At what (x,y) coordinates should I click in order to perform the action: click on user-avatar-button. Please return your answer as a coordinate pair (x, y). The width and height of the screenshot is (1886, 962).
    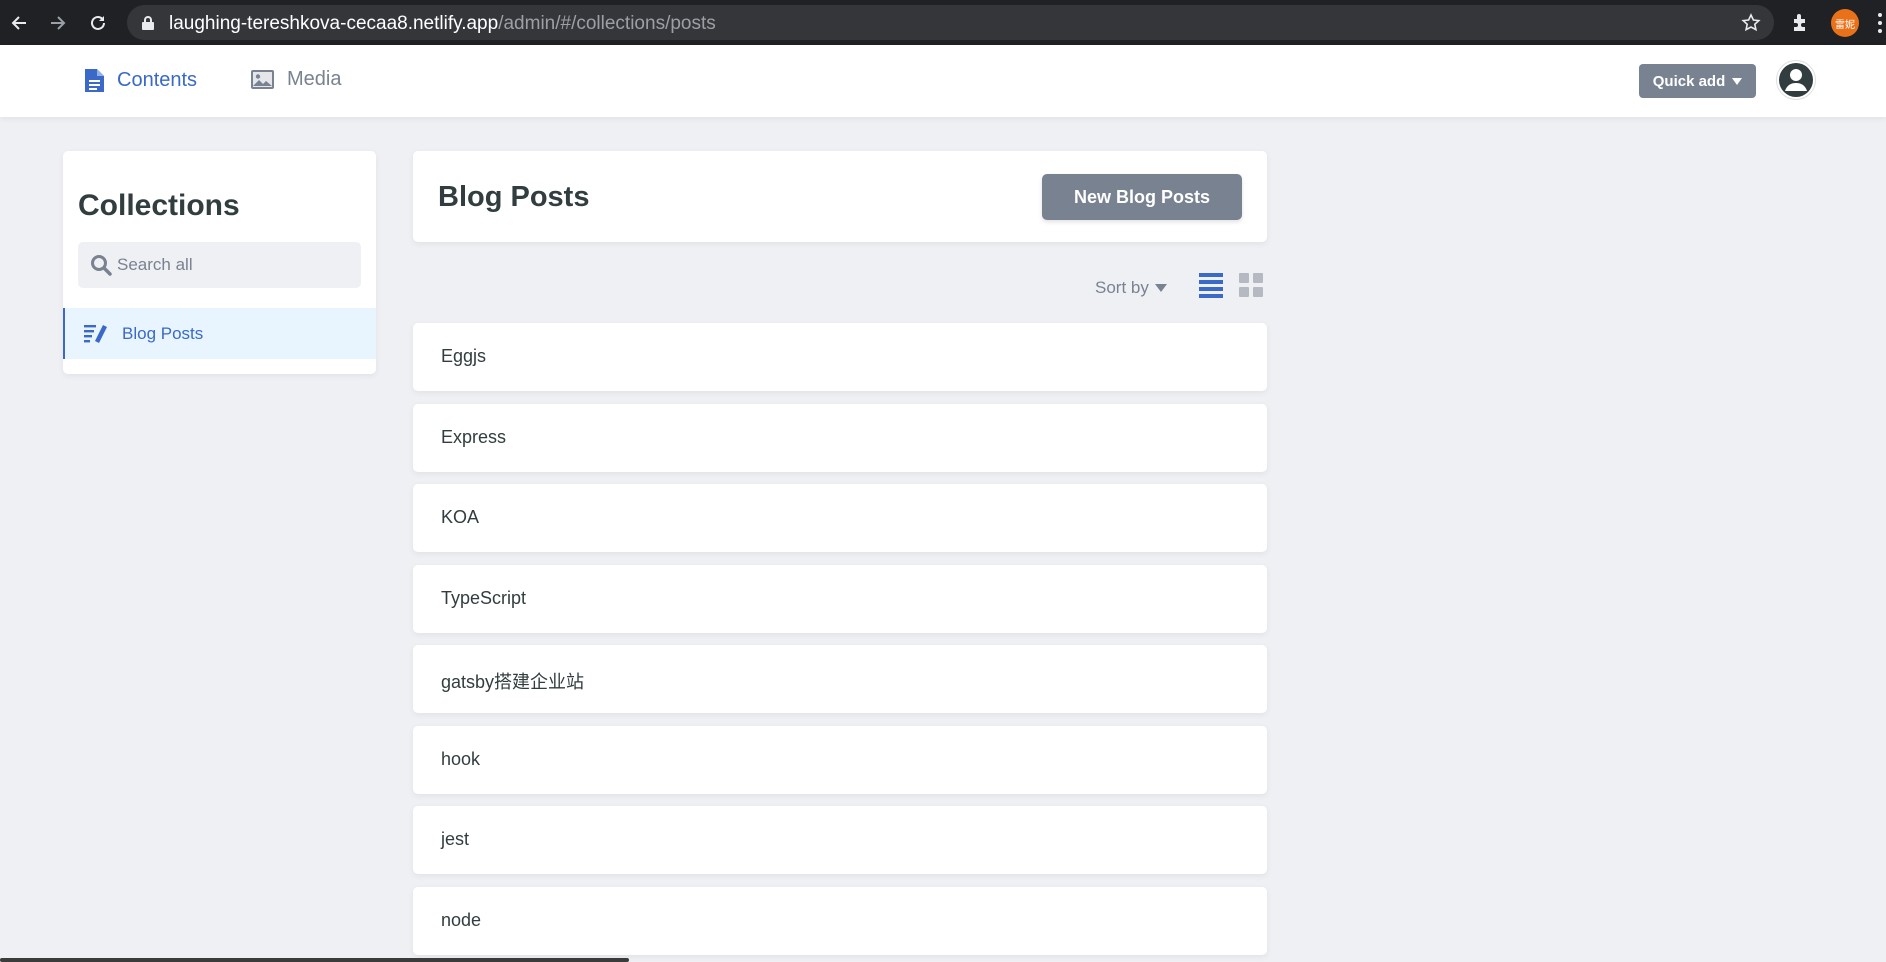
    Looking at the image, I should click on (1796, 80).